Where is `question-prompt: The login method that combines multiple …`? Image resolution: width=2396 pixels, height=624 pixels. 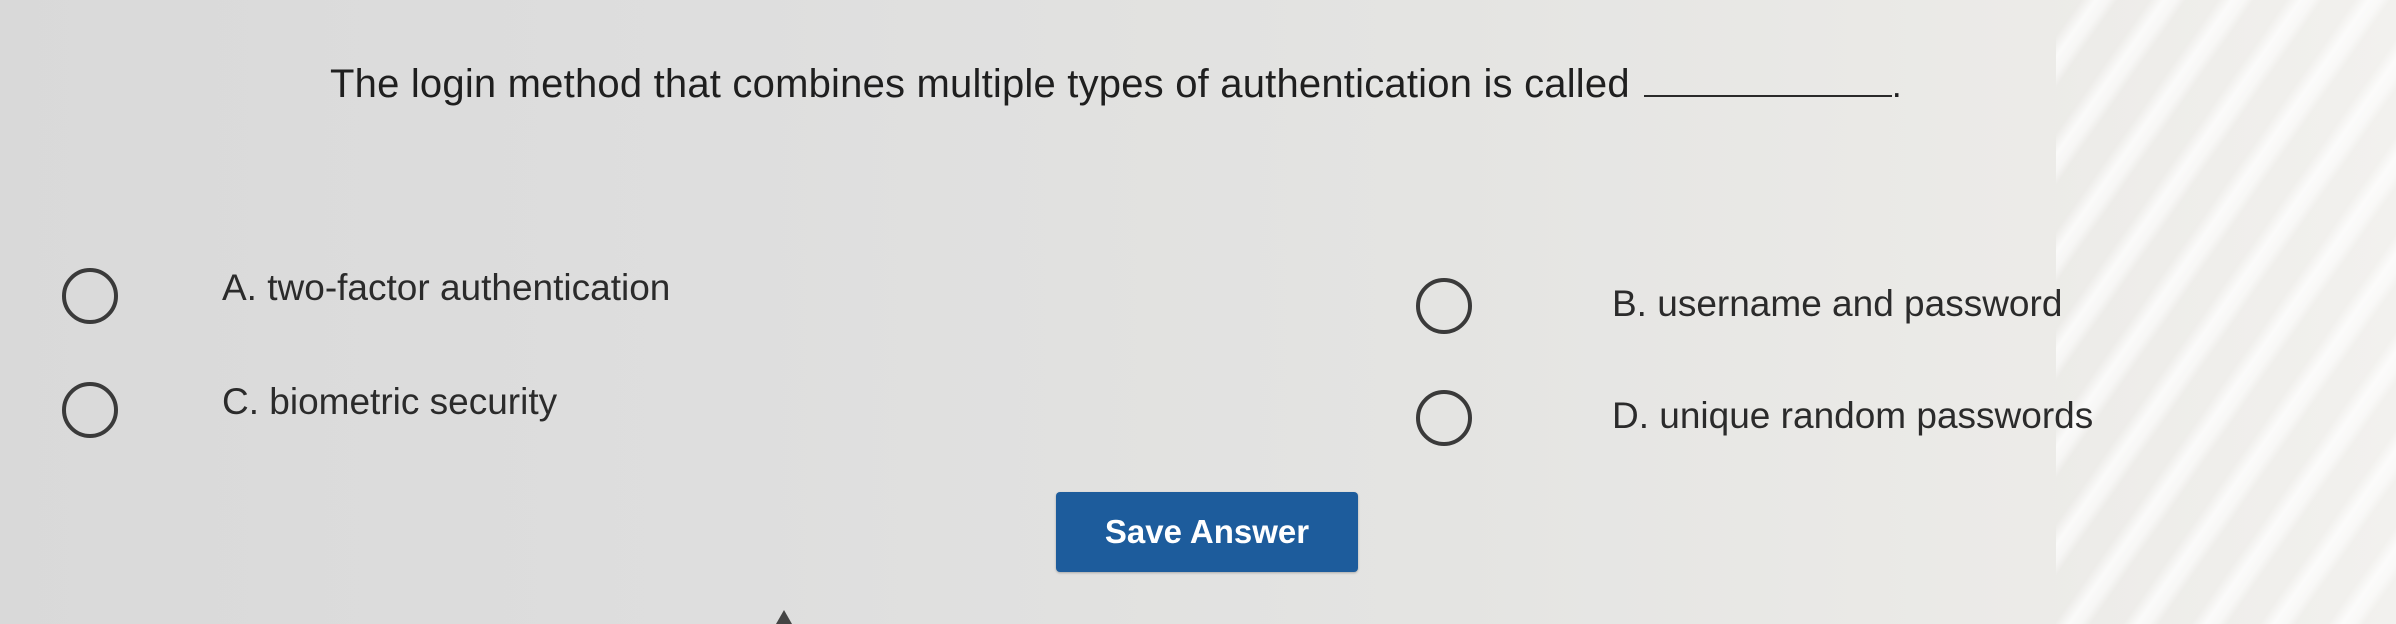 question-prompt: The login method that combines multiple … is located at coordinates (1116, 84).